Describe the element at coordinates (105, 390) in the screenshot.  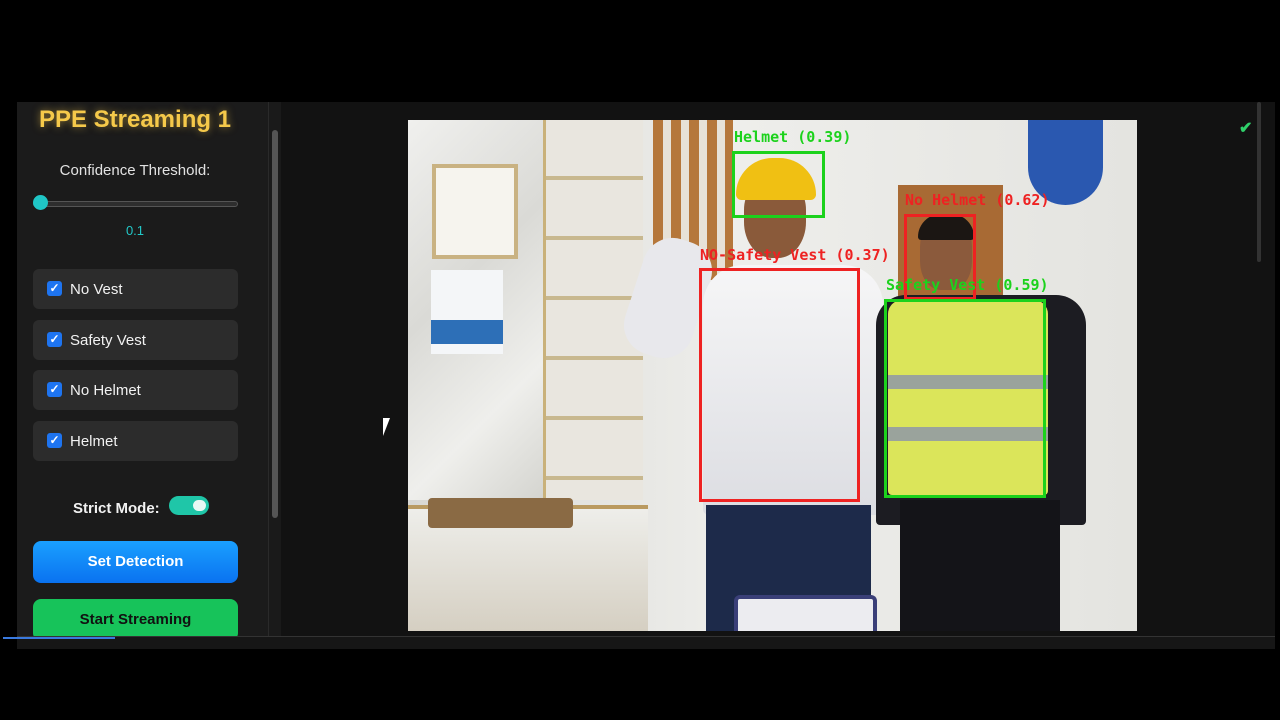
I see `filter-label: No Helmet` at that location.